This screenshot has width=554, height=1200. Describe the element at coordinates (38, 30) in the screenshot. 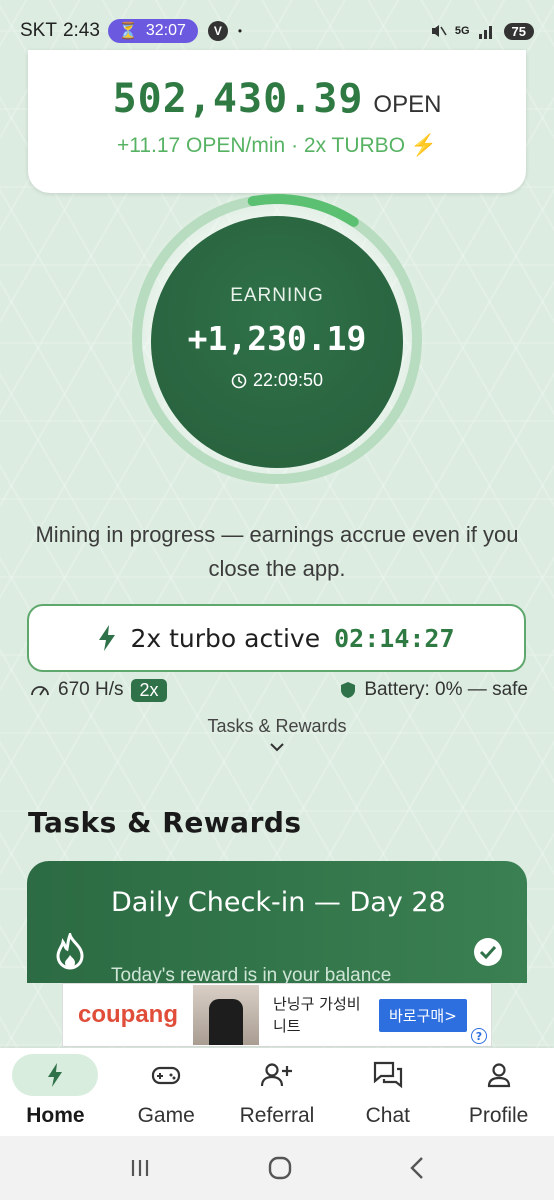

I see `carrier-name: SKT` at that location.